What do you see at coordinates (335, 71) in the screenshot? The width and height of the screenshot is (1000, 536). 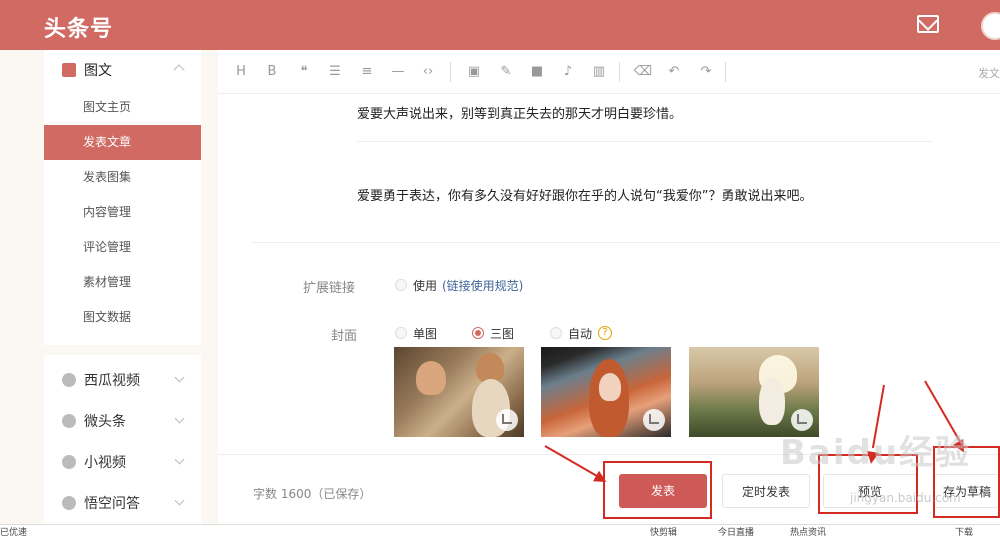 I see `unordered-list-icon: ☰` at bounding box center [335, 71].